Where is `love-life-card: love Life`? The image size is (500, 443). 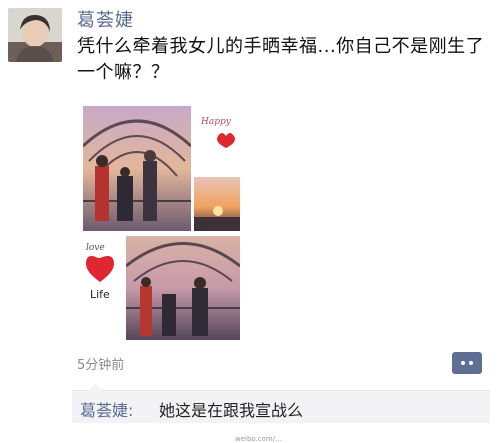
love-life-card: love Life is located at coordinates (102, 271).